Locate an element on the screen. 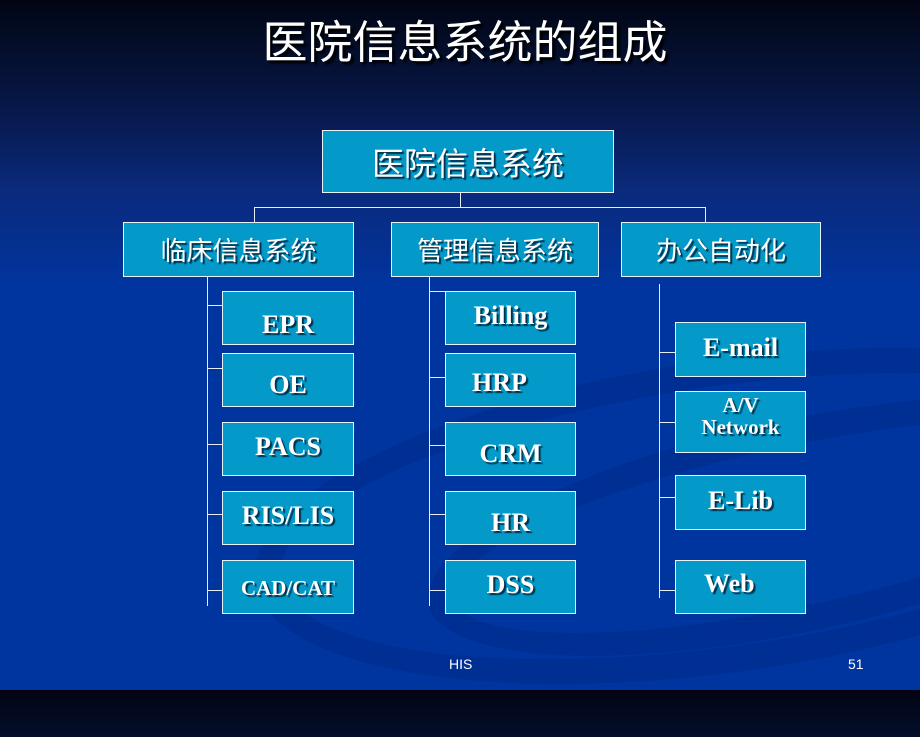 This screenshot has width=920, height=737. child-node-oe: OE is located at coordinates (288, 380).